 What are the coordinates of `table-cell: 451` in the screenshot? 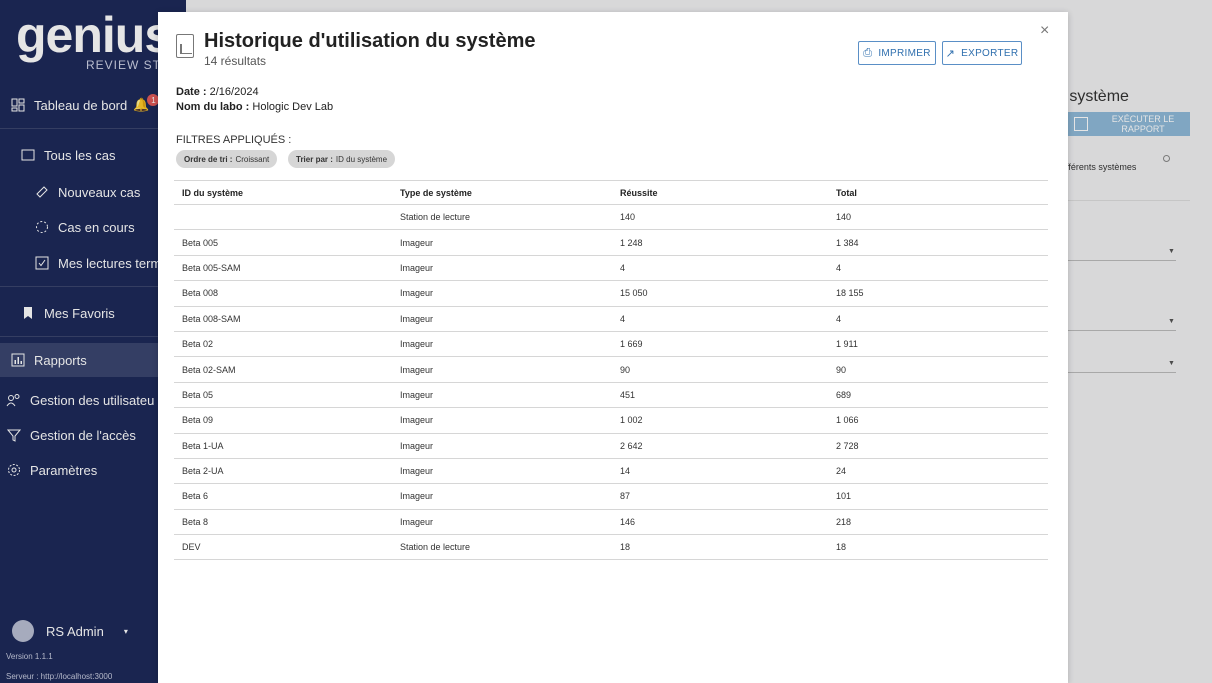 It's located at (628, 394).